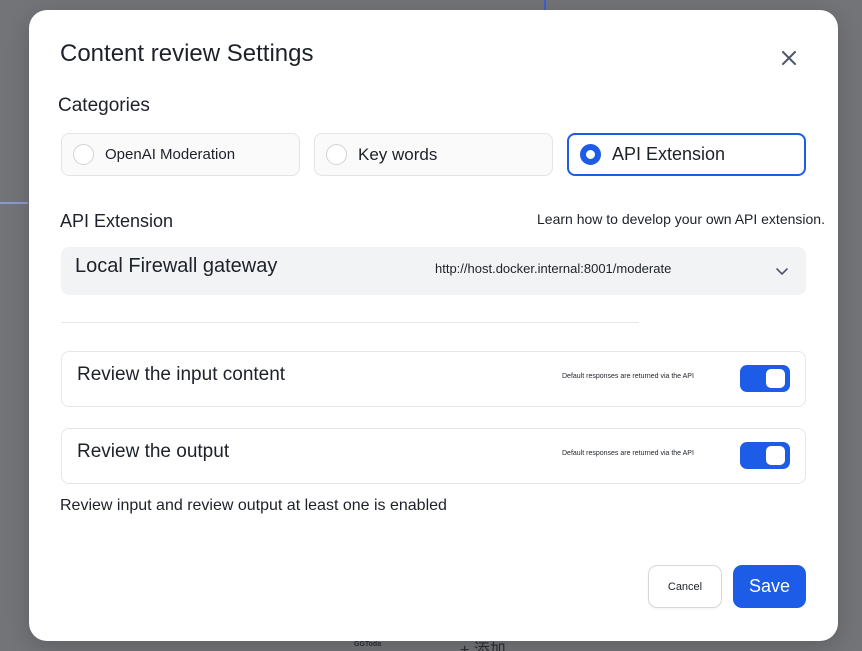  I want to click on review-output-title: Review the output, so click(153, 451).